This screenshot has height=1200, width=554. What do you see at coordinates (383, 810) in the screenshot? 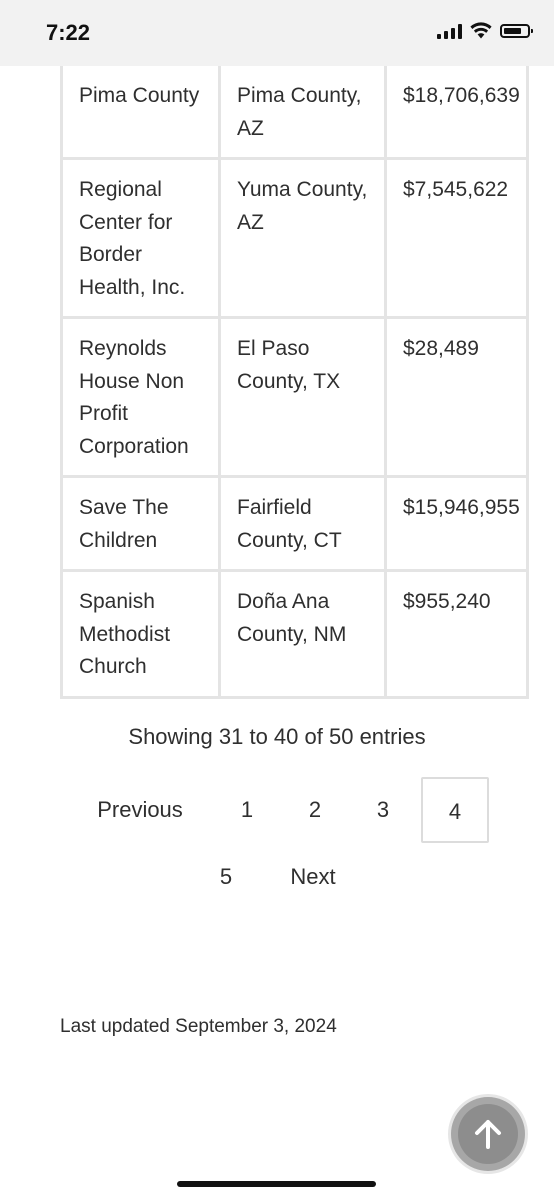
I see `page-button-3: 3` at bounding box center [383, 810].